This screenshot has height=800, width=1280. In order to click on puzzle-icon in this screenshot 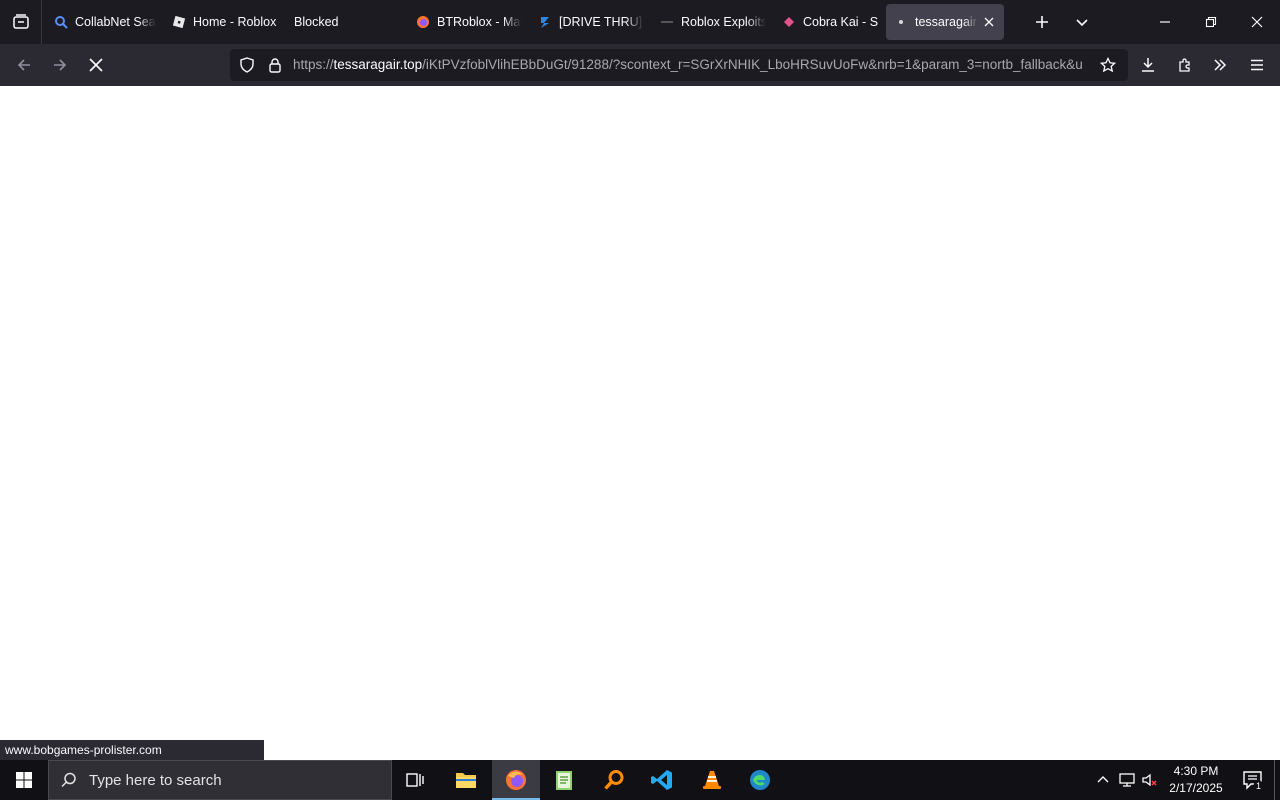, I will do `click(1184, 65)`.